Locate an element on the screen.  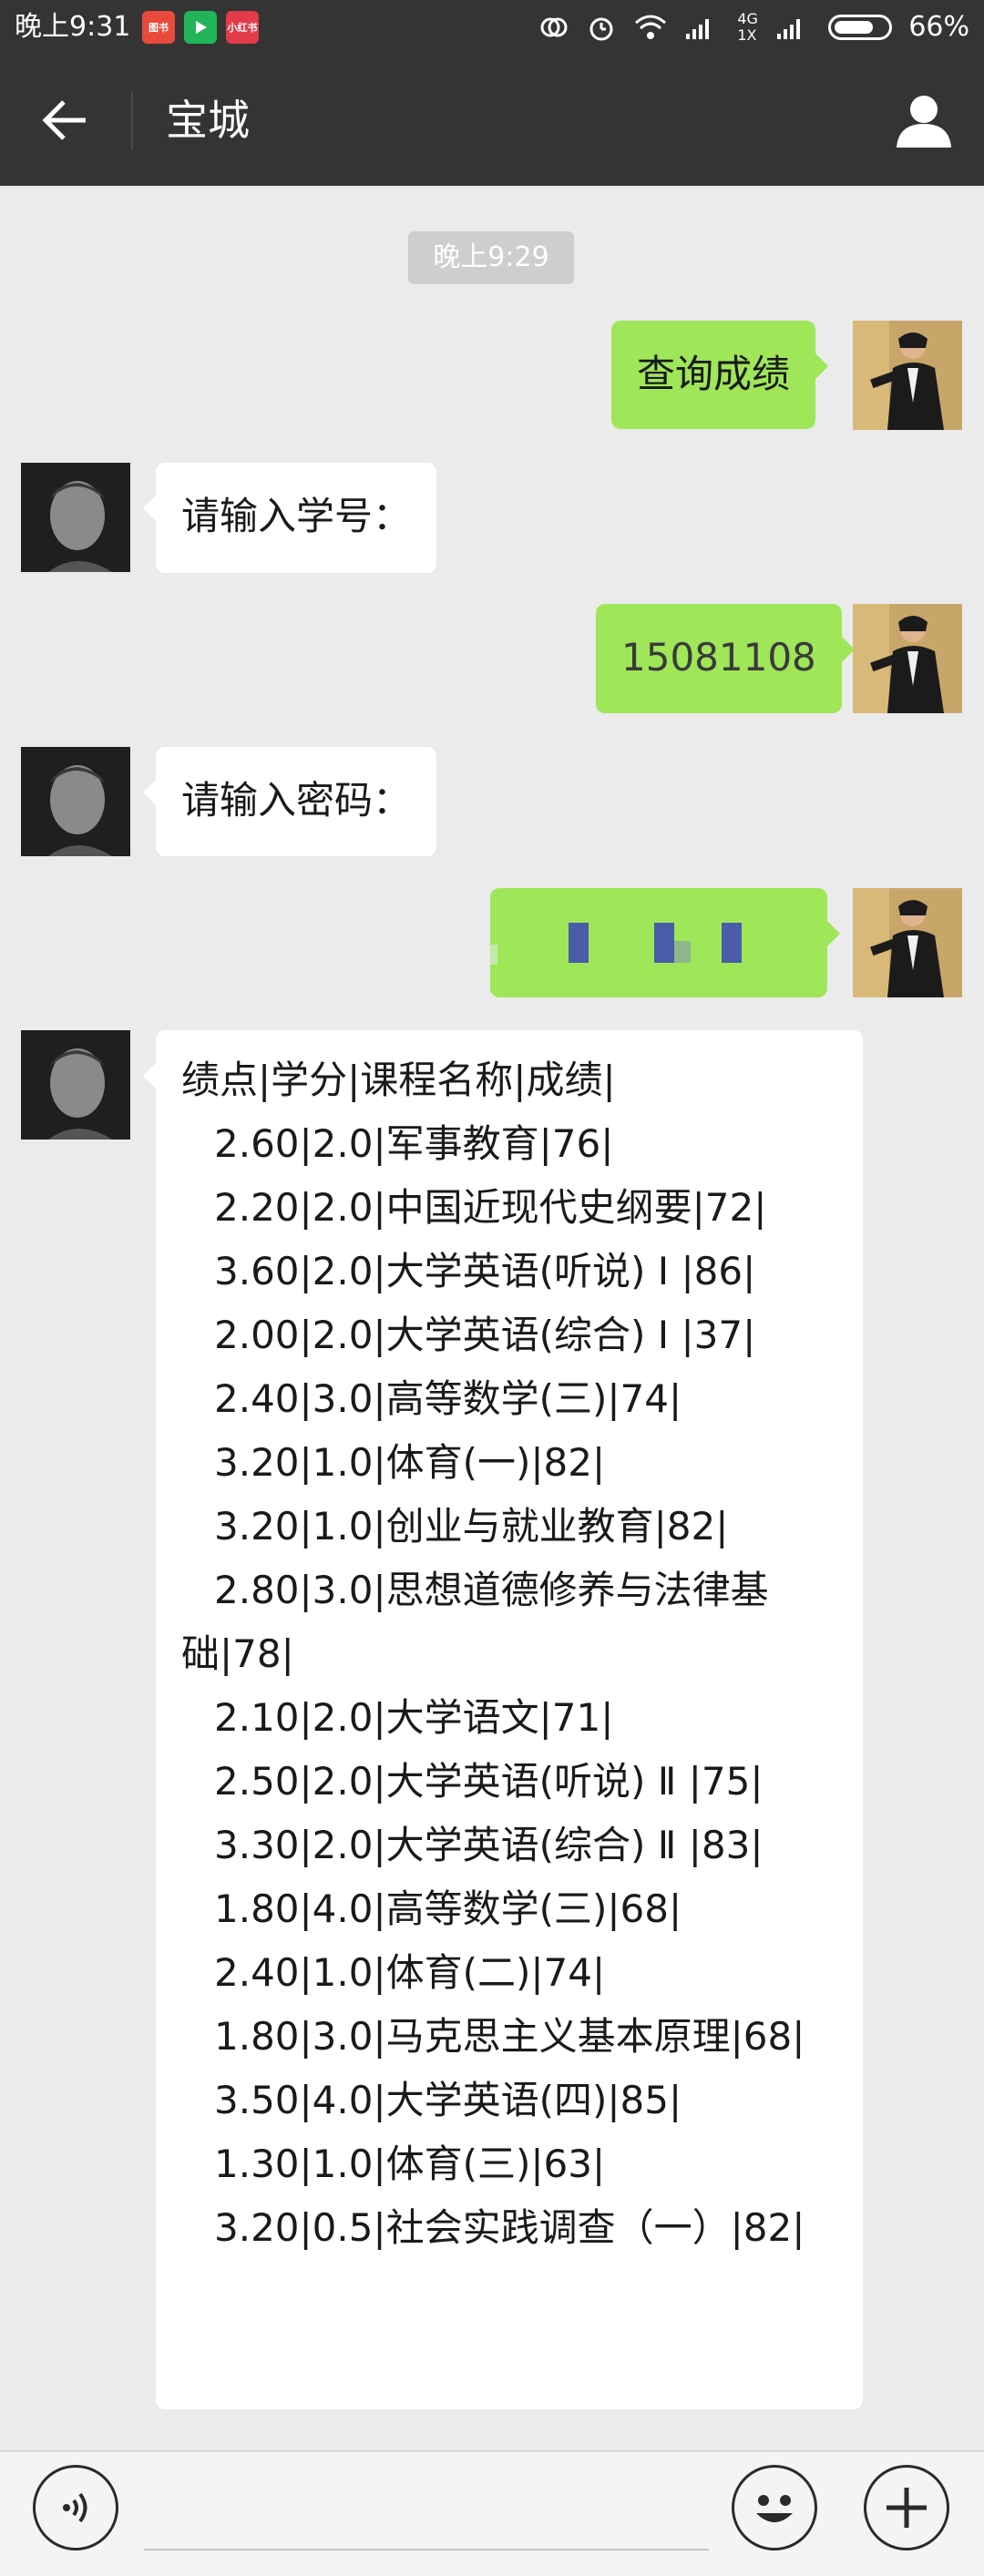
message-text: 15081108 is located at coordinates (718, 657).